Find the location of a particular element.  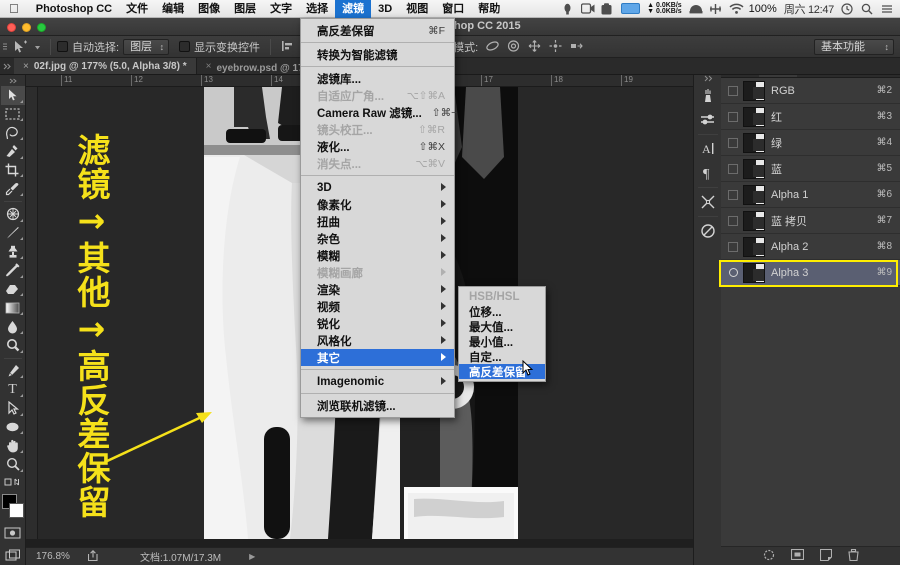

brush-tool is located at coordinates (13, 233).